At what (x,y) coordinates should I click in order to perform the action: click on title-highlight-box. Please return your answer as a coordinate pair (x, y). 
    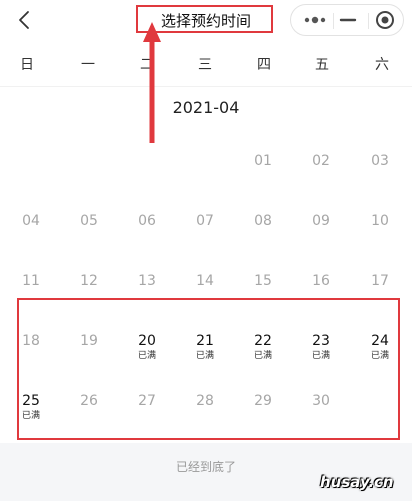
    Looking at the image, I should click on (204, 19).